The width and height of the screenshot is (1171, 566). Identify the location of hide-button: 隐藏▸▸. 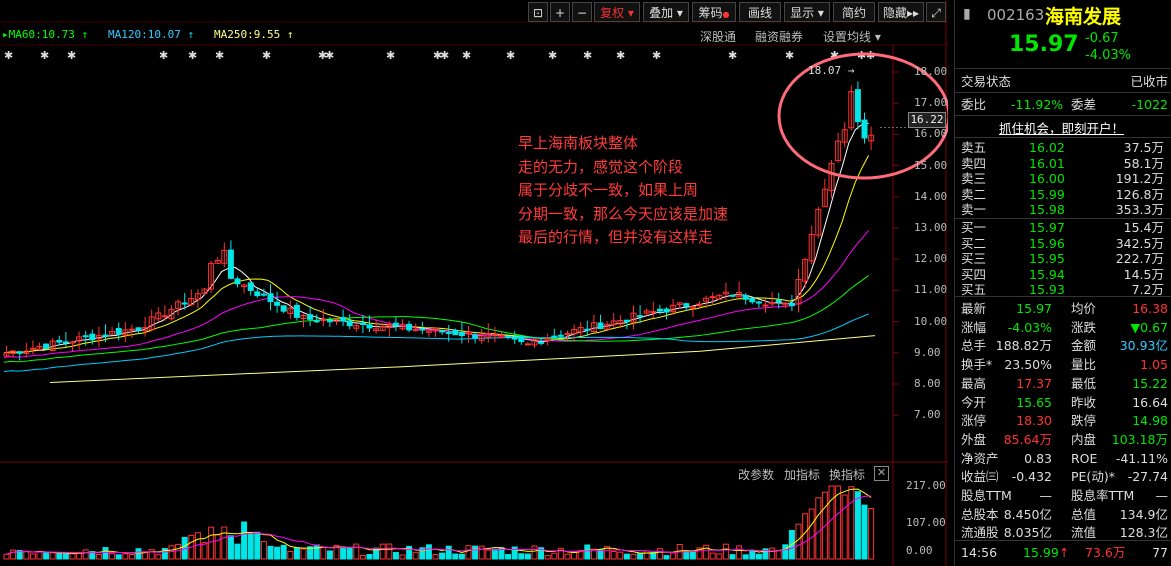
(901, 12).